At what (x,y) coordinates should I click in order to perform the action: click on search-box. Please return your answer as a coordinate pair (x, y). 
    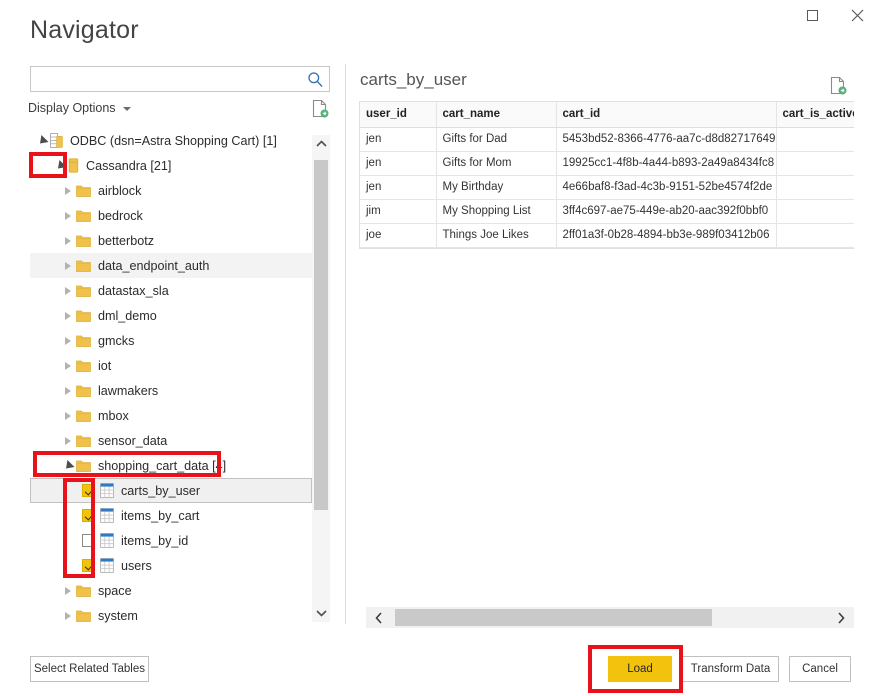
    Looking at the image, I should click on (180, 79).